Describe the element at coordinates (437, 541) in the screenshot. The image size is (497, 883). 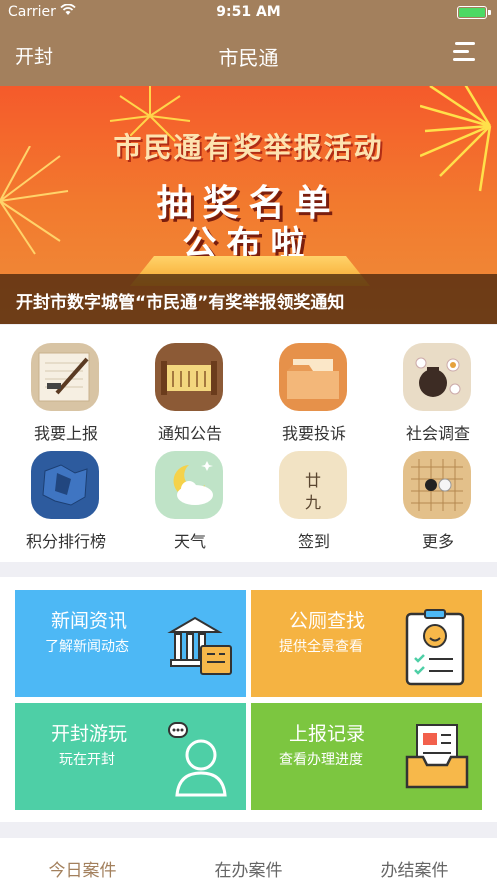
I see `grid-item-label: 更多` at that location.